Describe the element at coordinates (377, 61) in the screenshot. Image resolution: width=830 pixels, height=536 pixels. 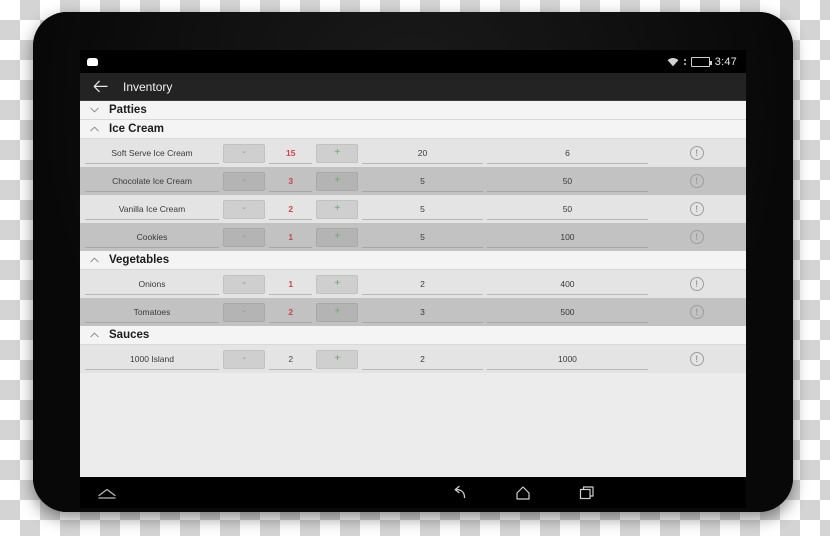
I see `status-bar-left` at that location.